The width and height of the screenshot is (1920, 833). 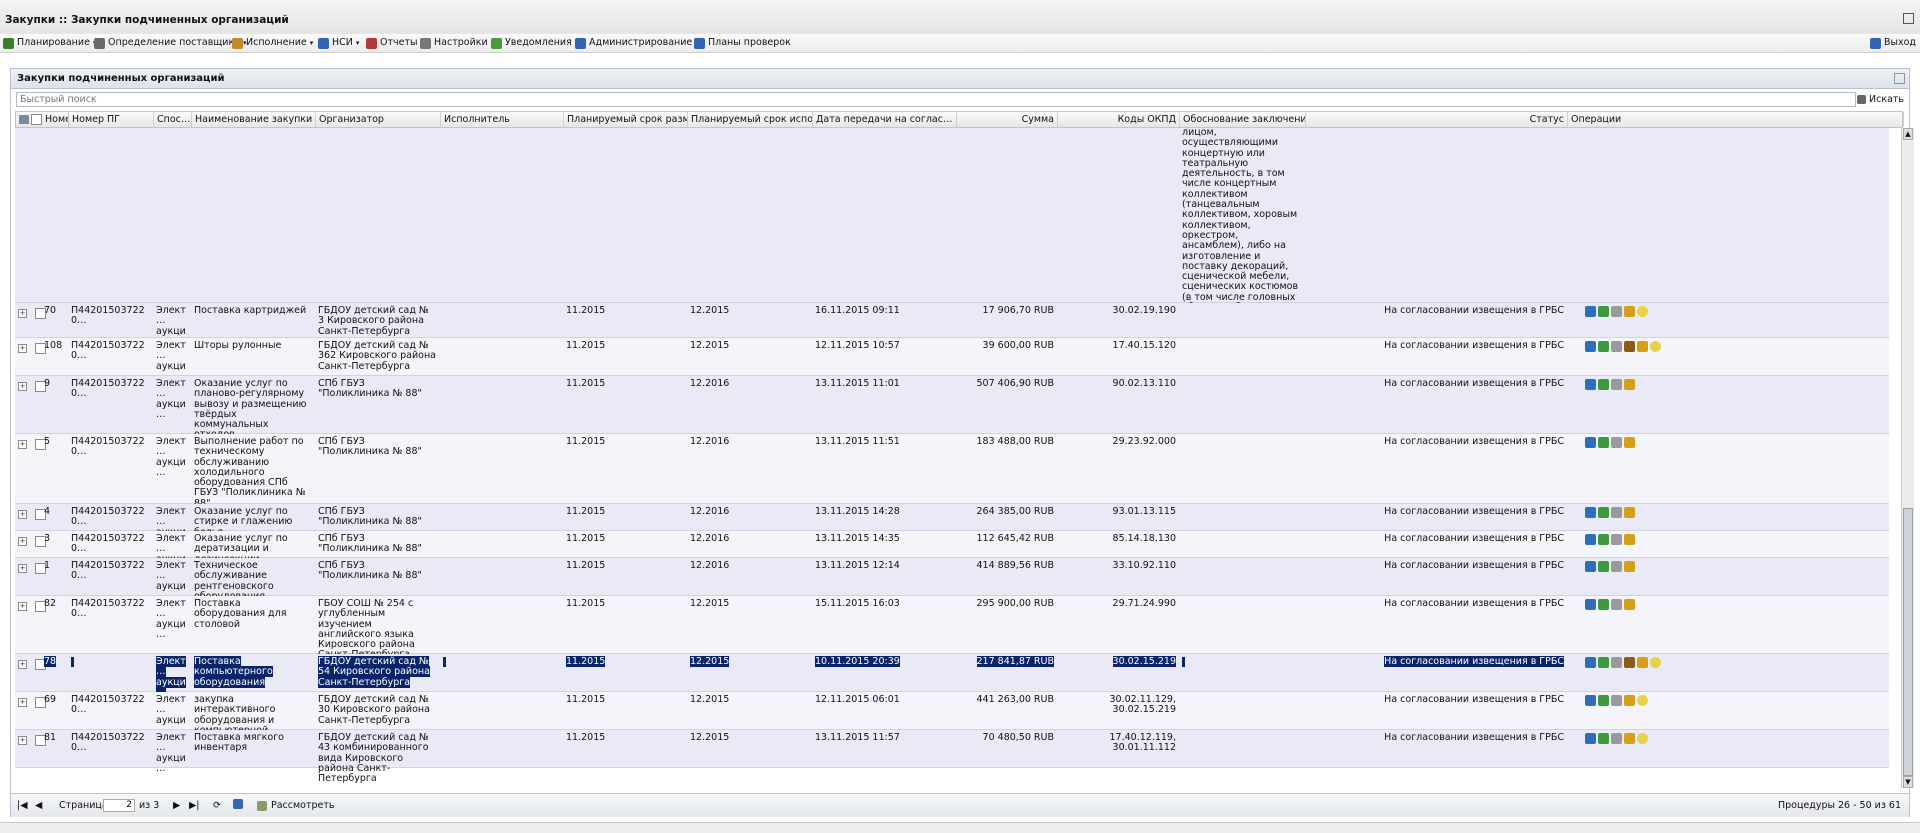 I want to click on vertical-scrollbar: ▲ ▼, so click(x=1907, y=458).